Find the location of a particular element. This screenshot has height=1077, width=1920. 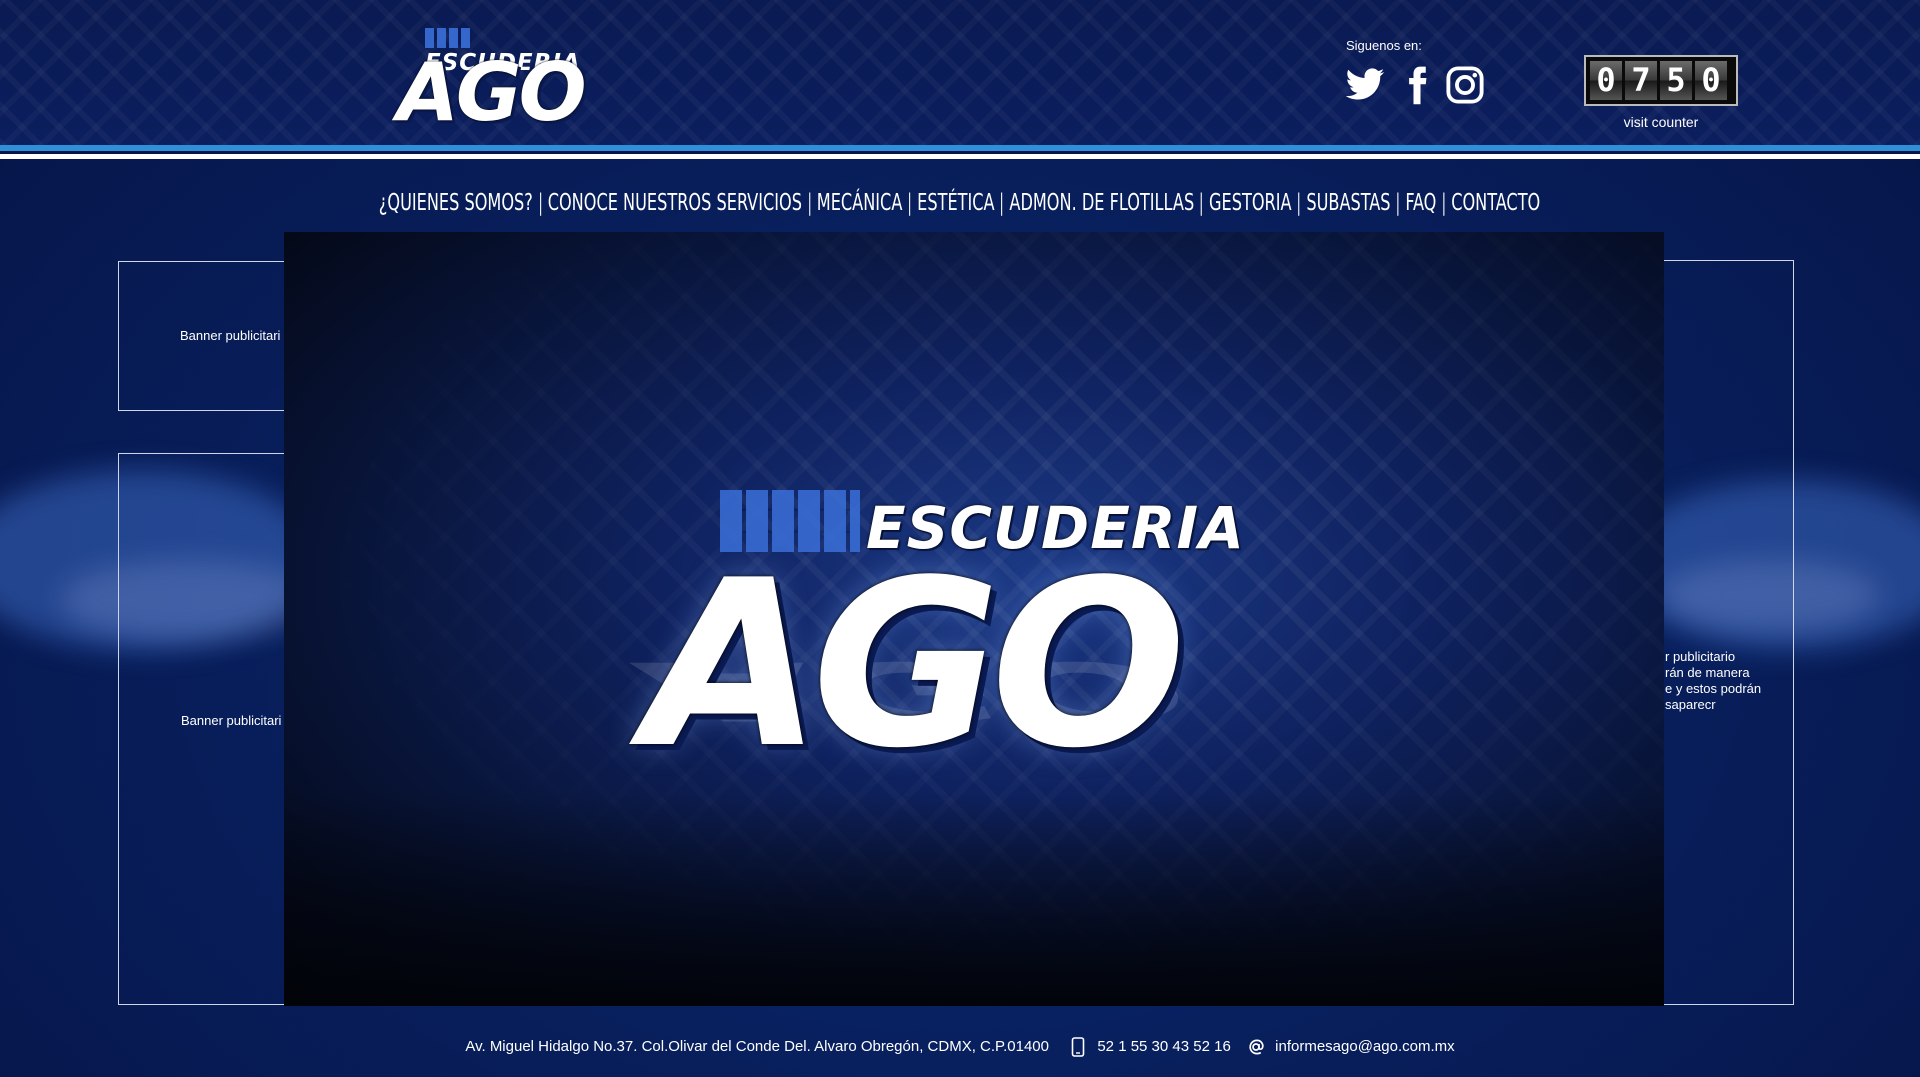

header-stripe is located at coordinates (960, 156).